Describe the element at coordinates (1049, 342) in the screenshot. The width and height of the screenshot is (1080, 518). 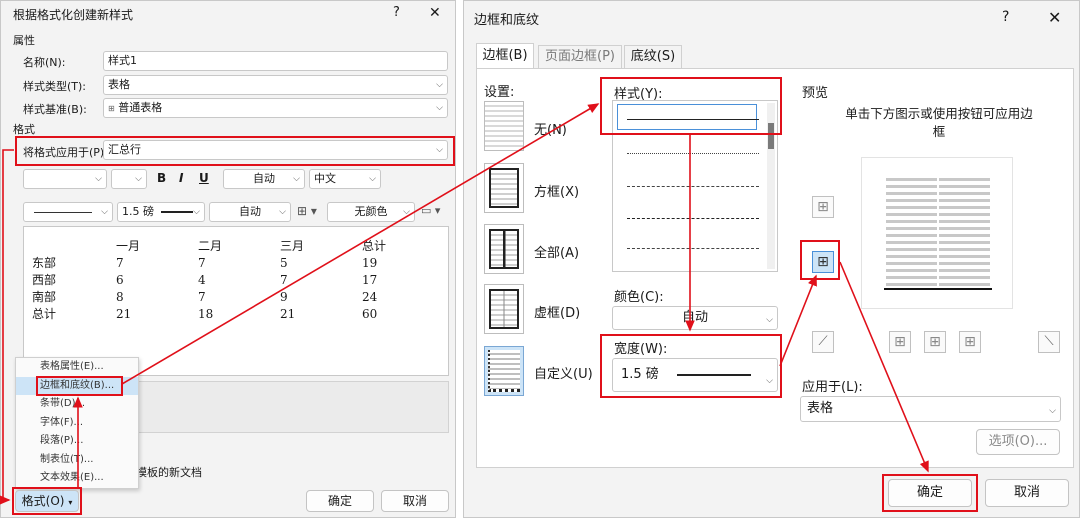
I see `diag-down-button: ⟍` at that location.